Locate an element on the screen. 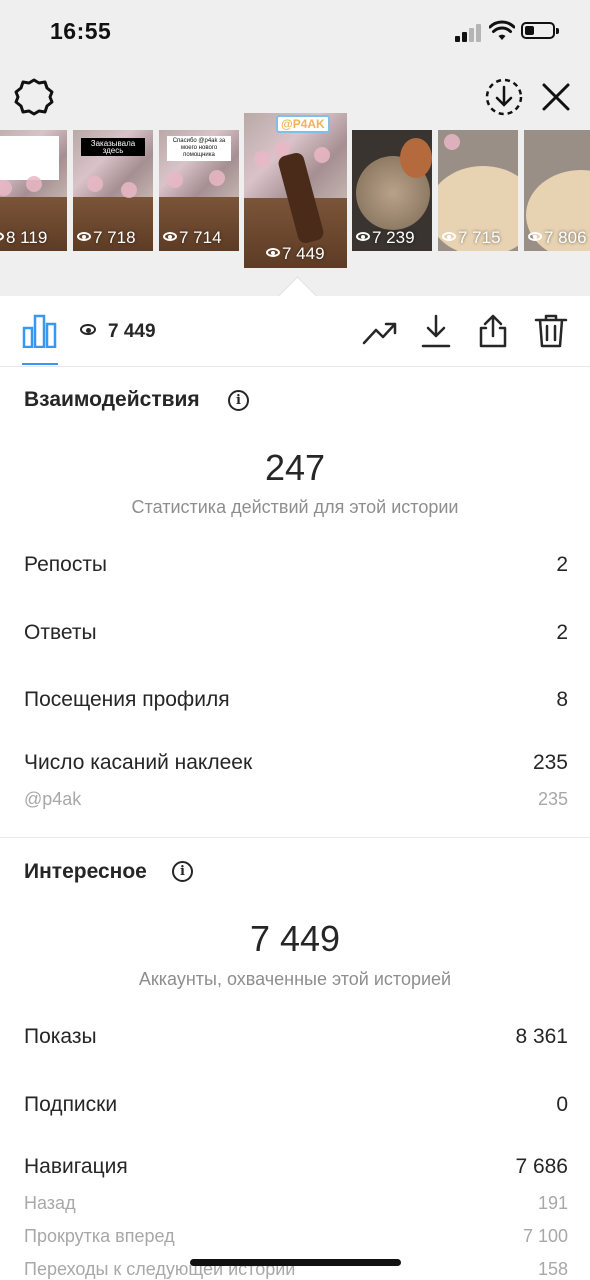 Image resolution: width=590 pixels, height=1280 pixels. story-views: 7 806 is located at coordinates (557, 238).